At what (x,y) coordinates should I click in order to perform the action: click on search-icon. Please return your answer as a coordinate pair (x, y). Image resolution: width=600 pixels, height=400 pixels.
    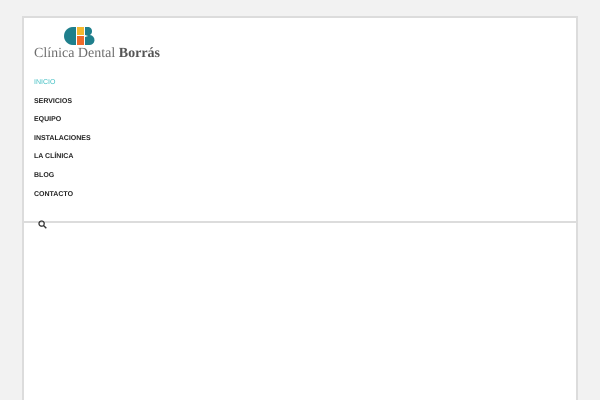
    Looking at the image, I should click on (42, 225).